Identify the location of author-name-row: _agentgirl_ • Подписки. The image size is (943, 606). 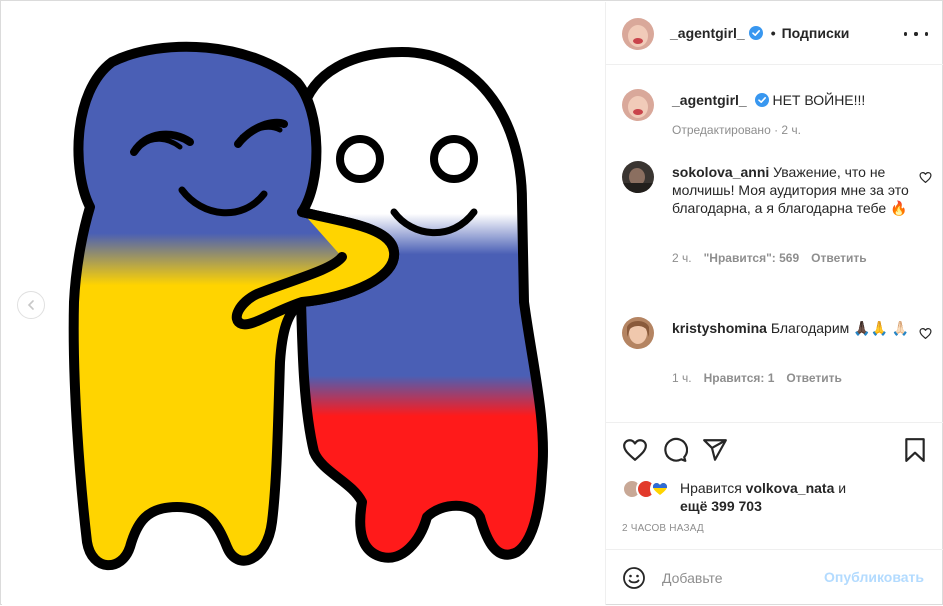
(759, 33).